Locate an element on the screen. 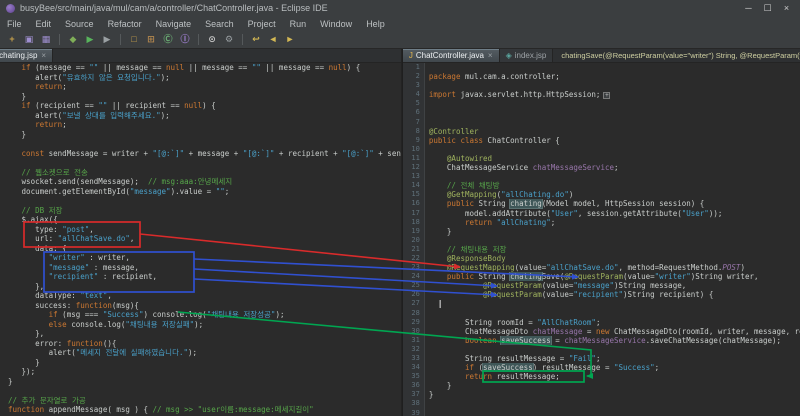 Image resolution: width=800 pixels, height=416 pixels. code-line: 4 import javax.servlet.http.HttpSession; + is located at coordinates (601, 95).